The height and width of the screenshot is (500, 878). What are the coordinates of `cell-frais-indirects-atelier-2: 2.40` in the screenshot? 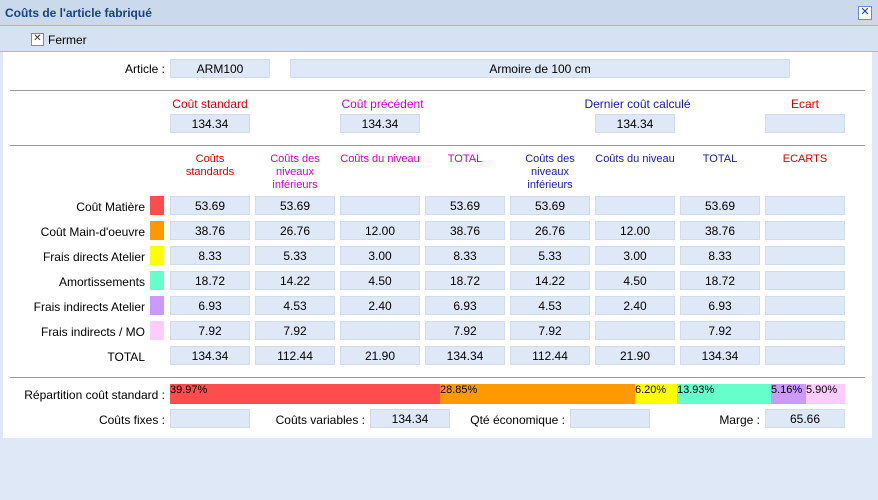 It's located at (380, 305).